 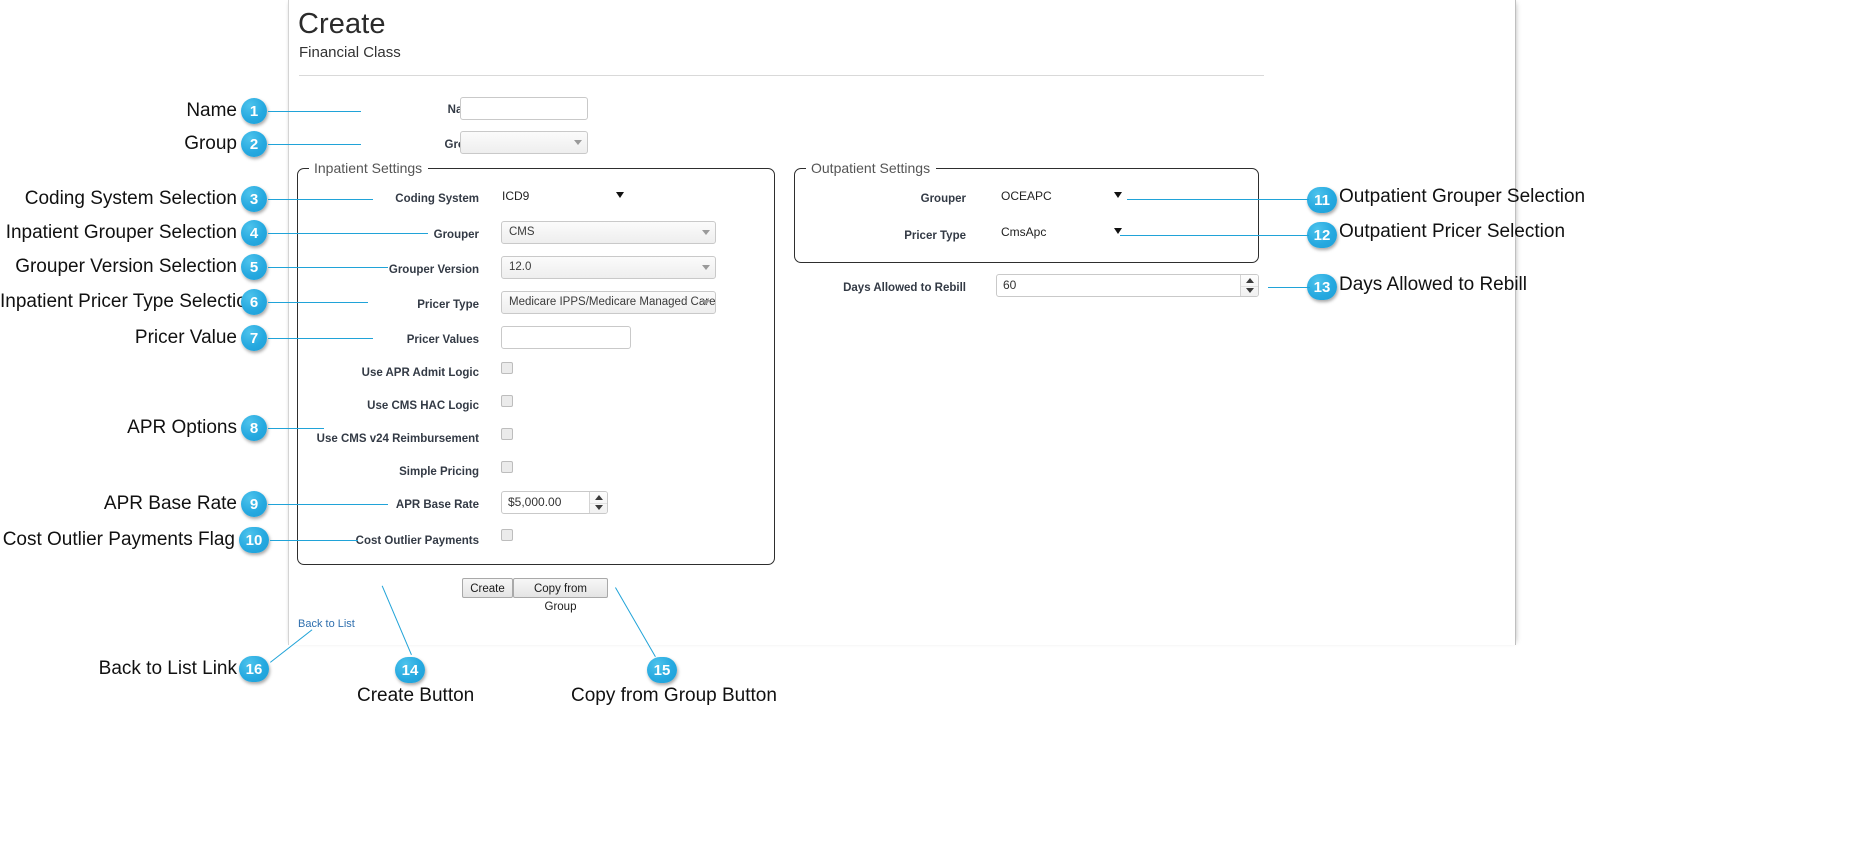 What do you see at coordinates (423, 406) in the screenshot?
I see `use-cms-hac-logic-label: Use CMS HAC Logic` at bounding box center [423, 406].